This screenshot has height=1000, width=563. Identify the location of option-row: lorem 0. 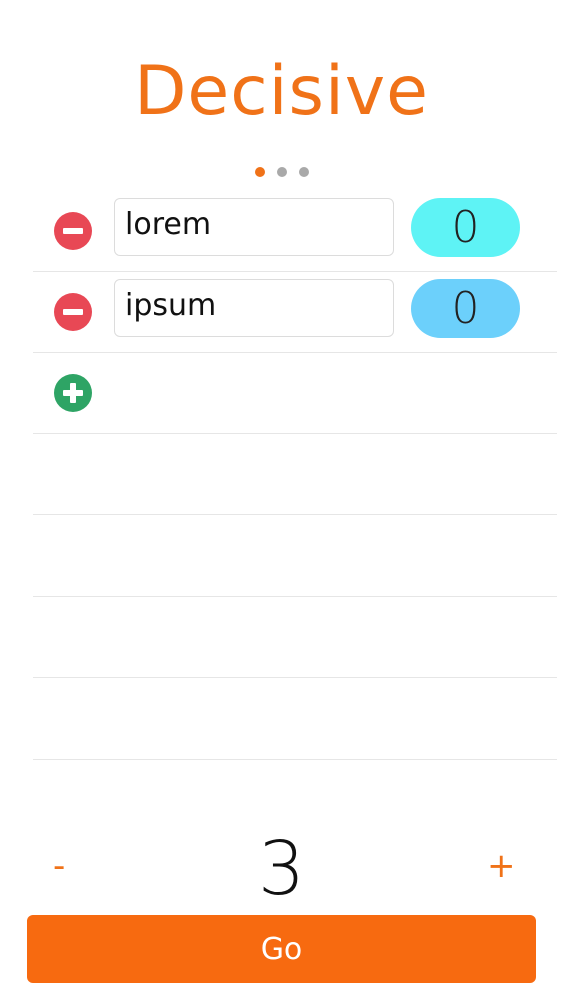
(295, 231).